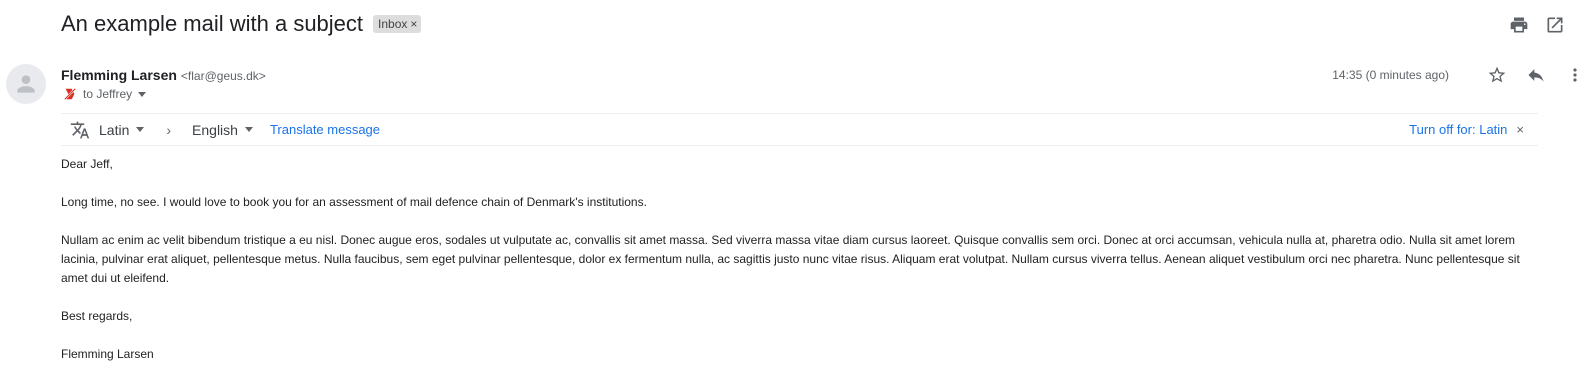 This screenshot has width=1596, height=379. What do you see at coordinates (142, 94) in the screenshot?
I see `show-details-dropdown` at bounding box center [142, 94].